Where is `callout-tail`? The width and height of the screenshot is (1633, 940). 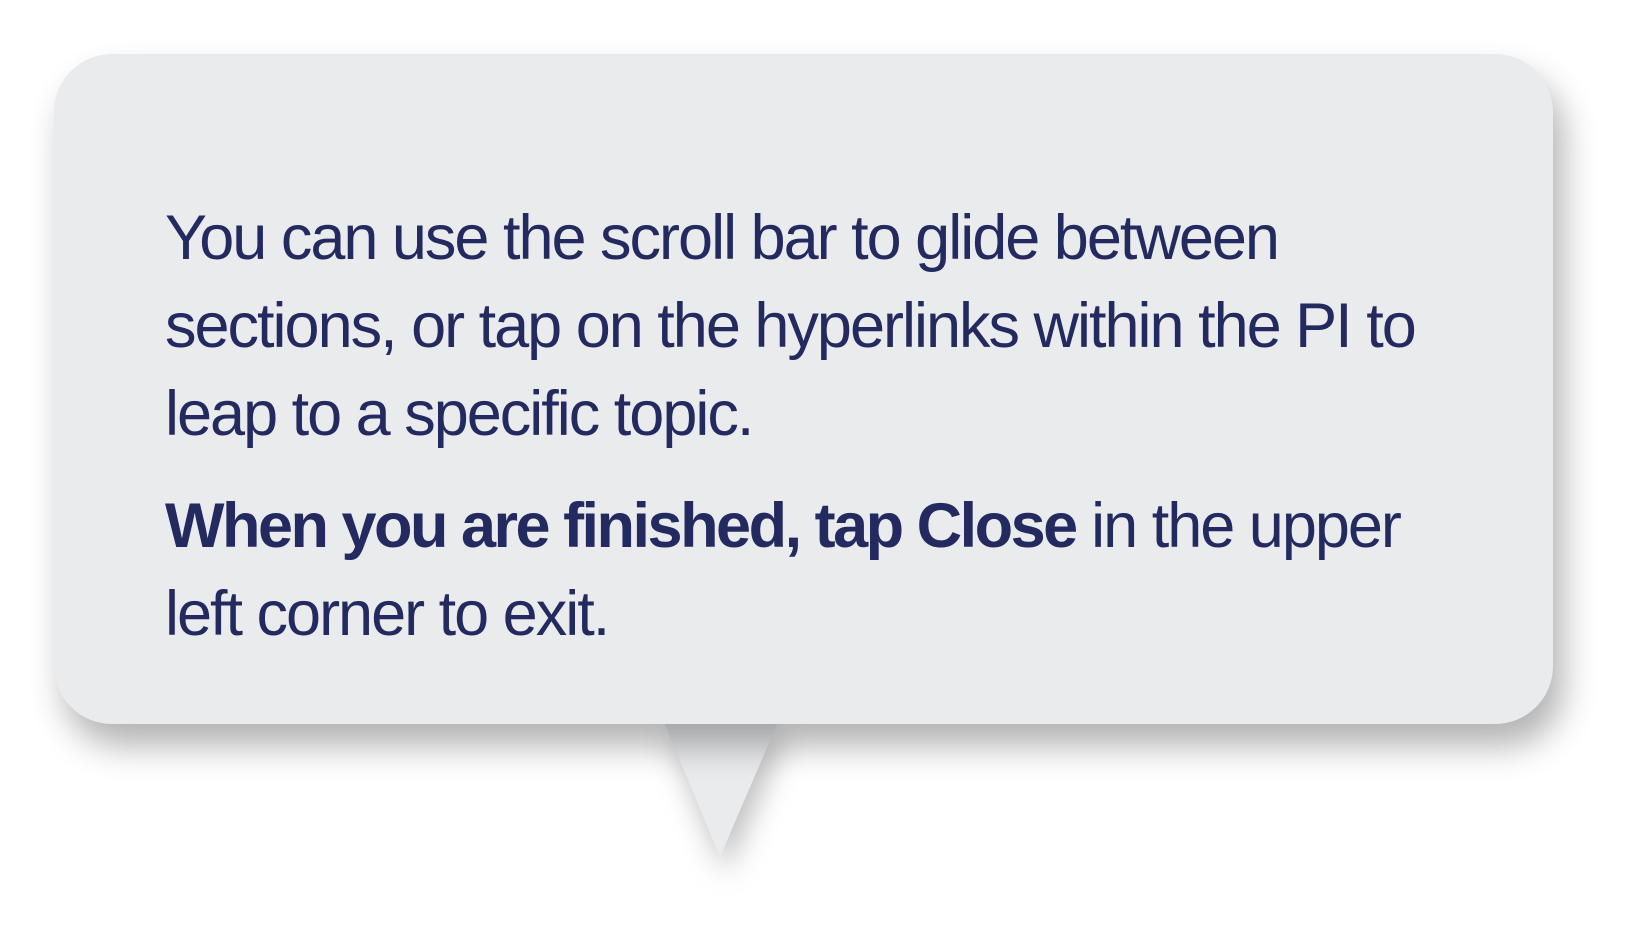 callout-tail is located at coordinates (721, 789).